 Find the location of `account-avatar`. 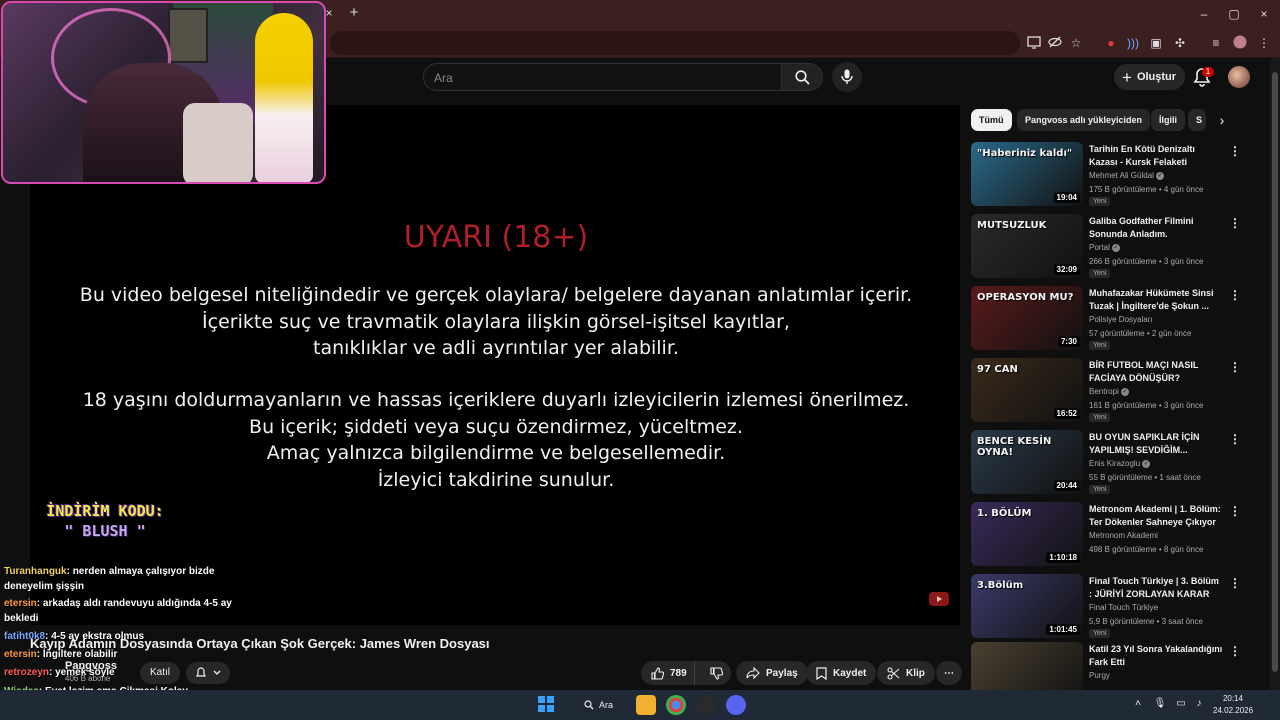

account-avatar is located at coordinates (1239, 77).